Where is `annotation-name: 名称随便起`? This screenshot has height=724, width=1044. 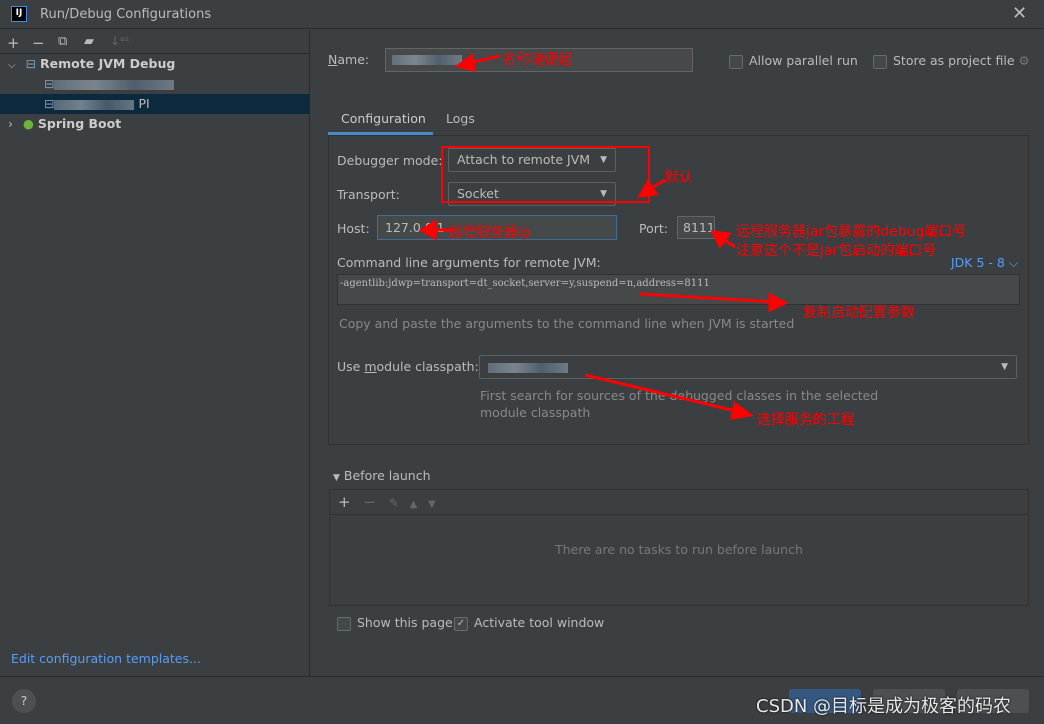 annotation-name: 名称随便起 is located at coordinates (537, 60).